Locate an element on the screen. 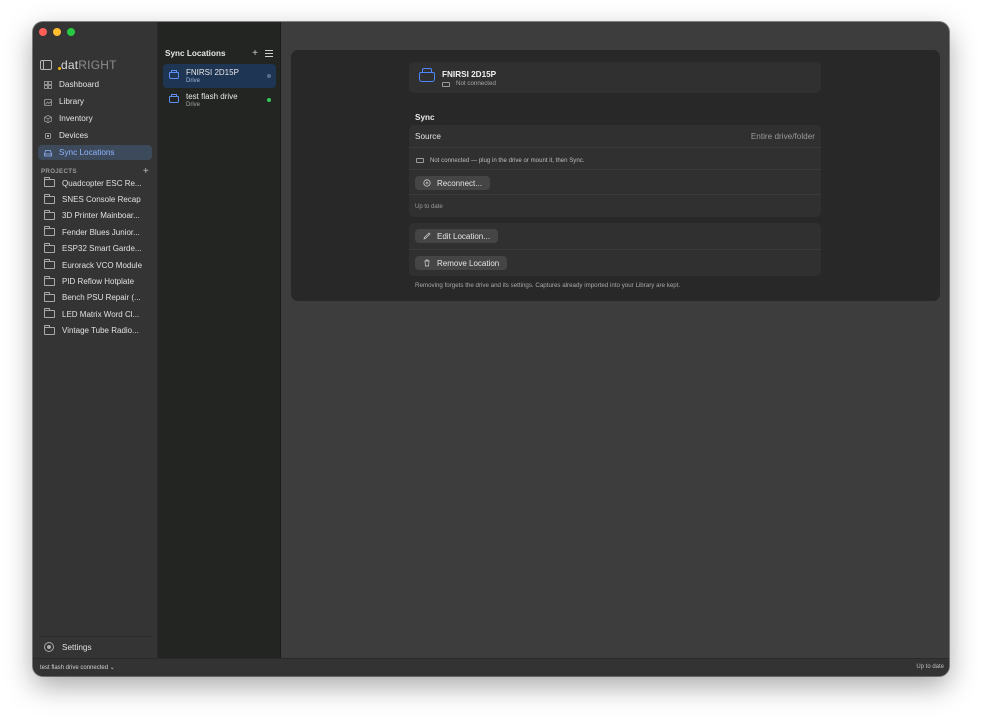  gear-icon is located at coordinates (49, 647).